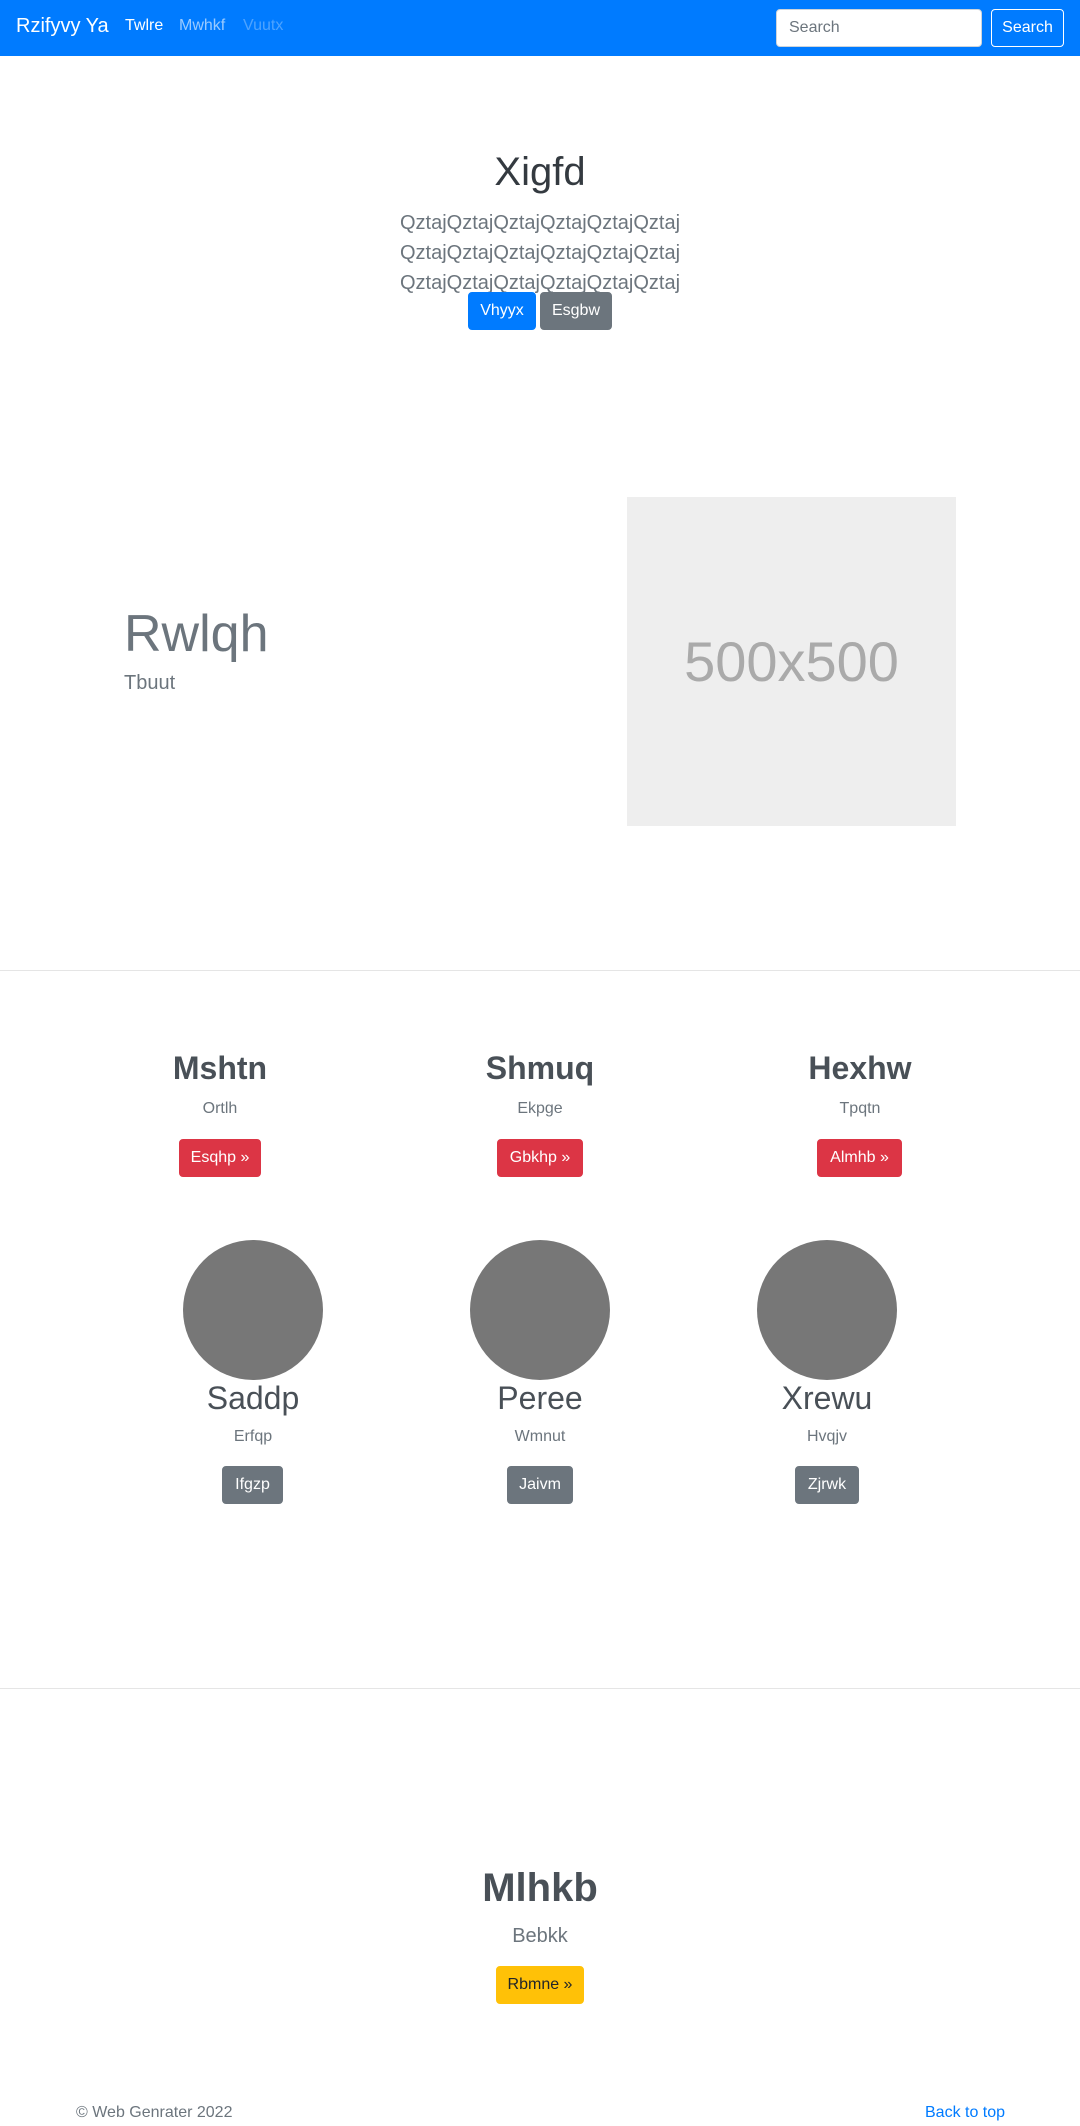 Image resolution: width=1080 pixels, height=2126 pixels. I want to click on circle-button: Ifgzp, so click(252, 1485).